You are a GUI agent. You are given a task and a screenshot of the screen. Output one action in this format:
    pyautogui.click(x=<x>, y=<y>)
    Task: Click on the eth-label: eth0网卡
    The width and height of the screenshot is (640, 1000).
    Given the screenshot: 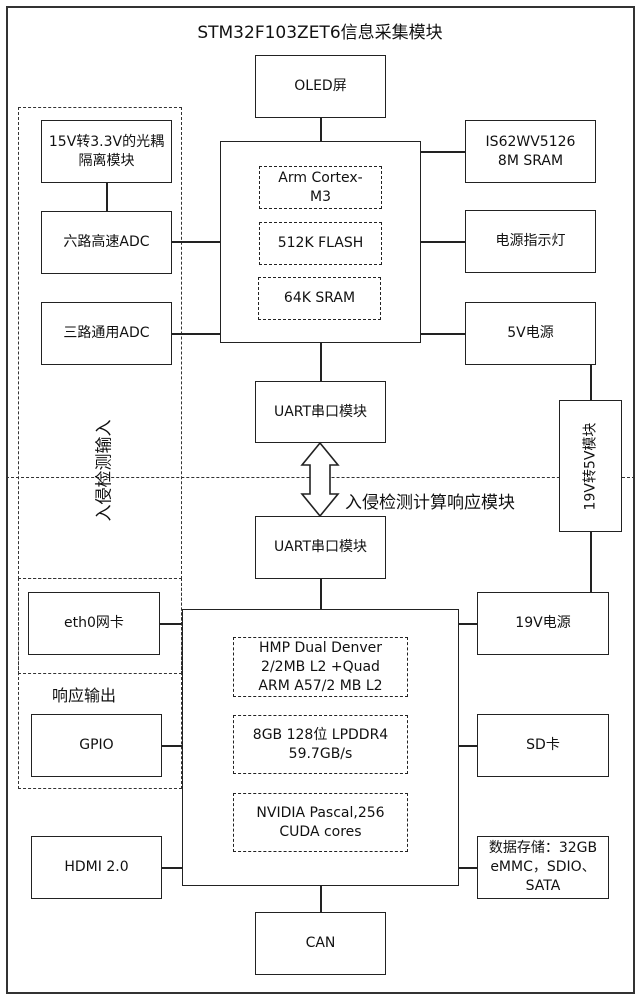 What is the action you would take?
    pyautogui.click(x=94, y=623)
    